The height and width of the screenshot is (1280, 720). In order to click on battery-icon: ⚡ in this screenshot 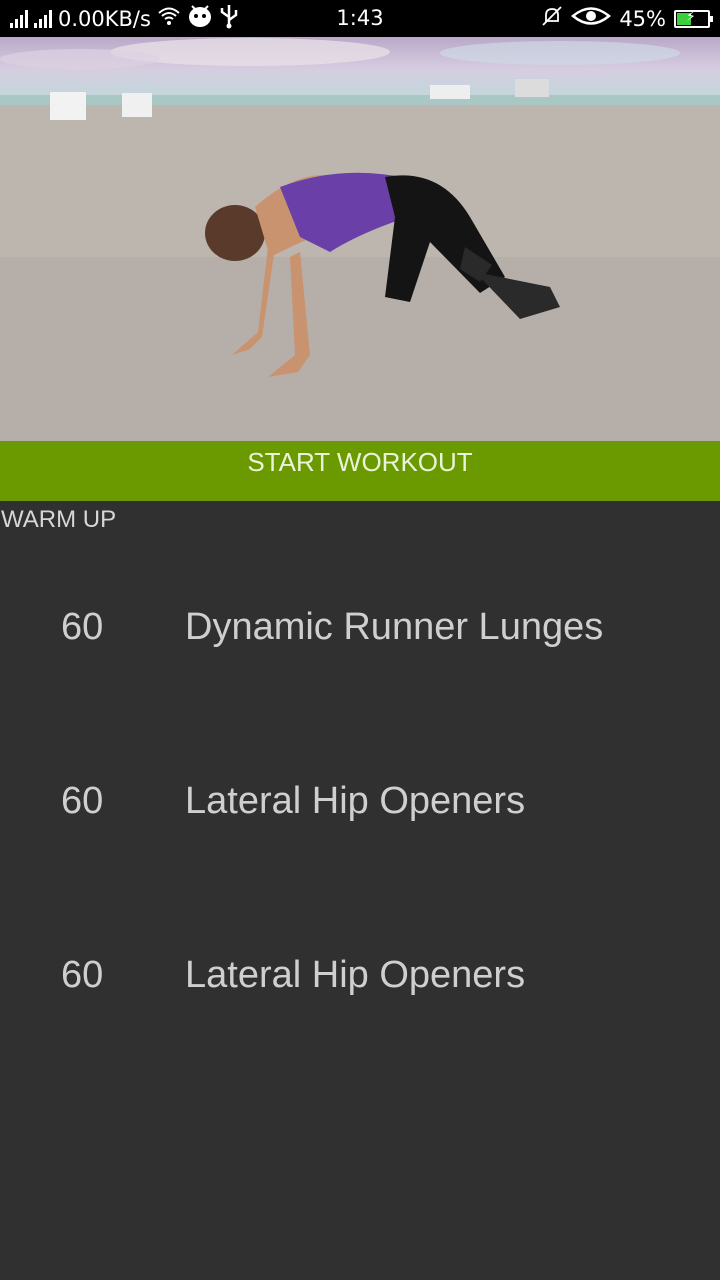, I will do `click(693, 18)`.